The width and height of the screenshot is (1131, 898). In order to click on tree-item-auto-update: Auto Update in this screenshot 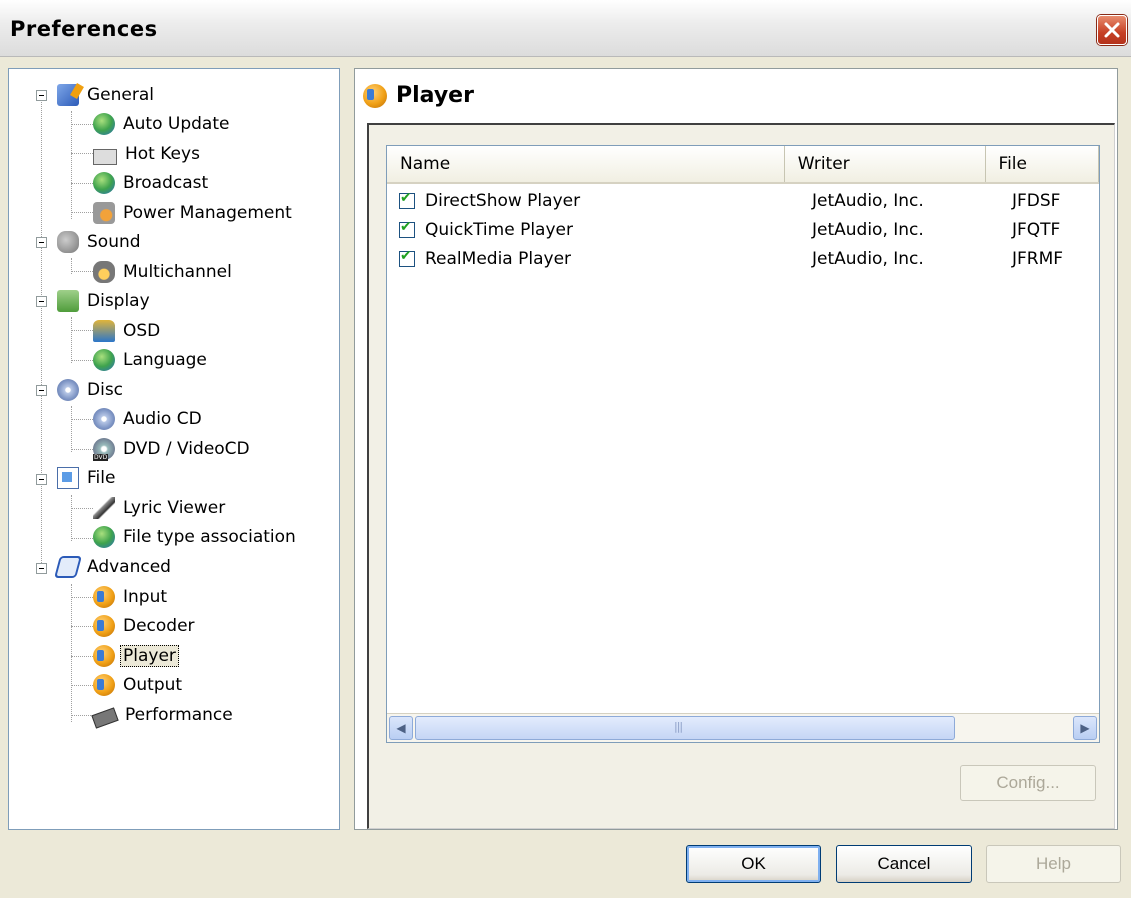, I will do `click(162, 124)`.